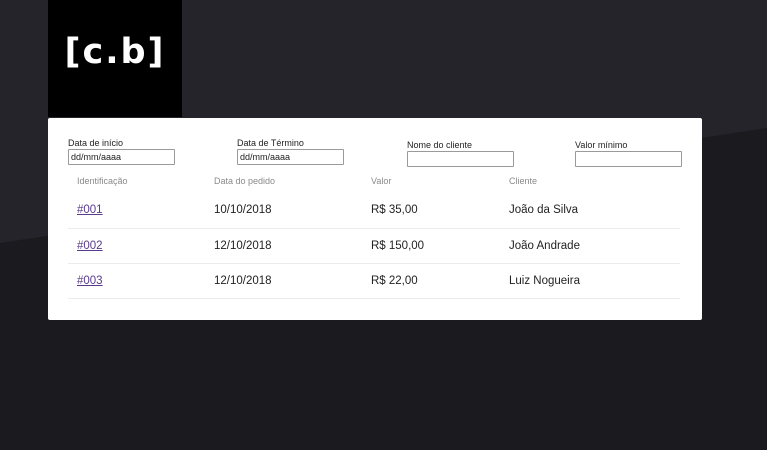 This screenshot has width=767, height=450. Describe the element at coordinates (283, 181) in the screenshot. I see `column-header-date: Data do pedido` at that location.